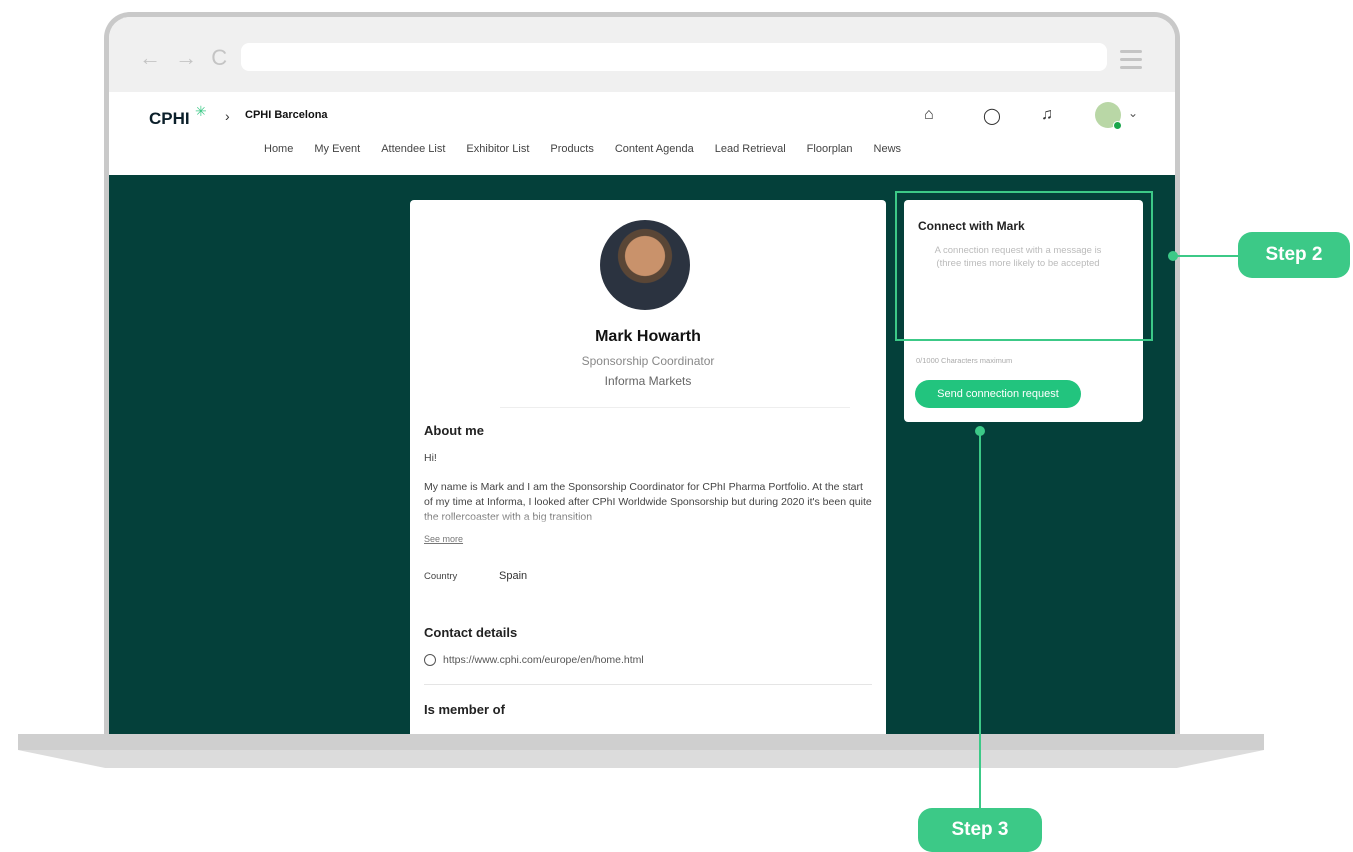 This screenshot has height=852, width=1353. Describe the element at coordinates (169, 119) in the screenshot. I see `cphi-logo: CPHI` at that location.